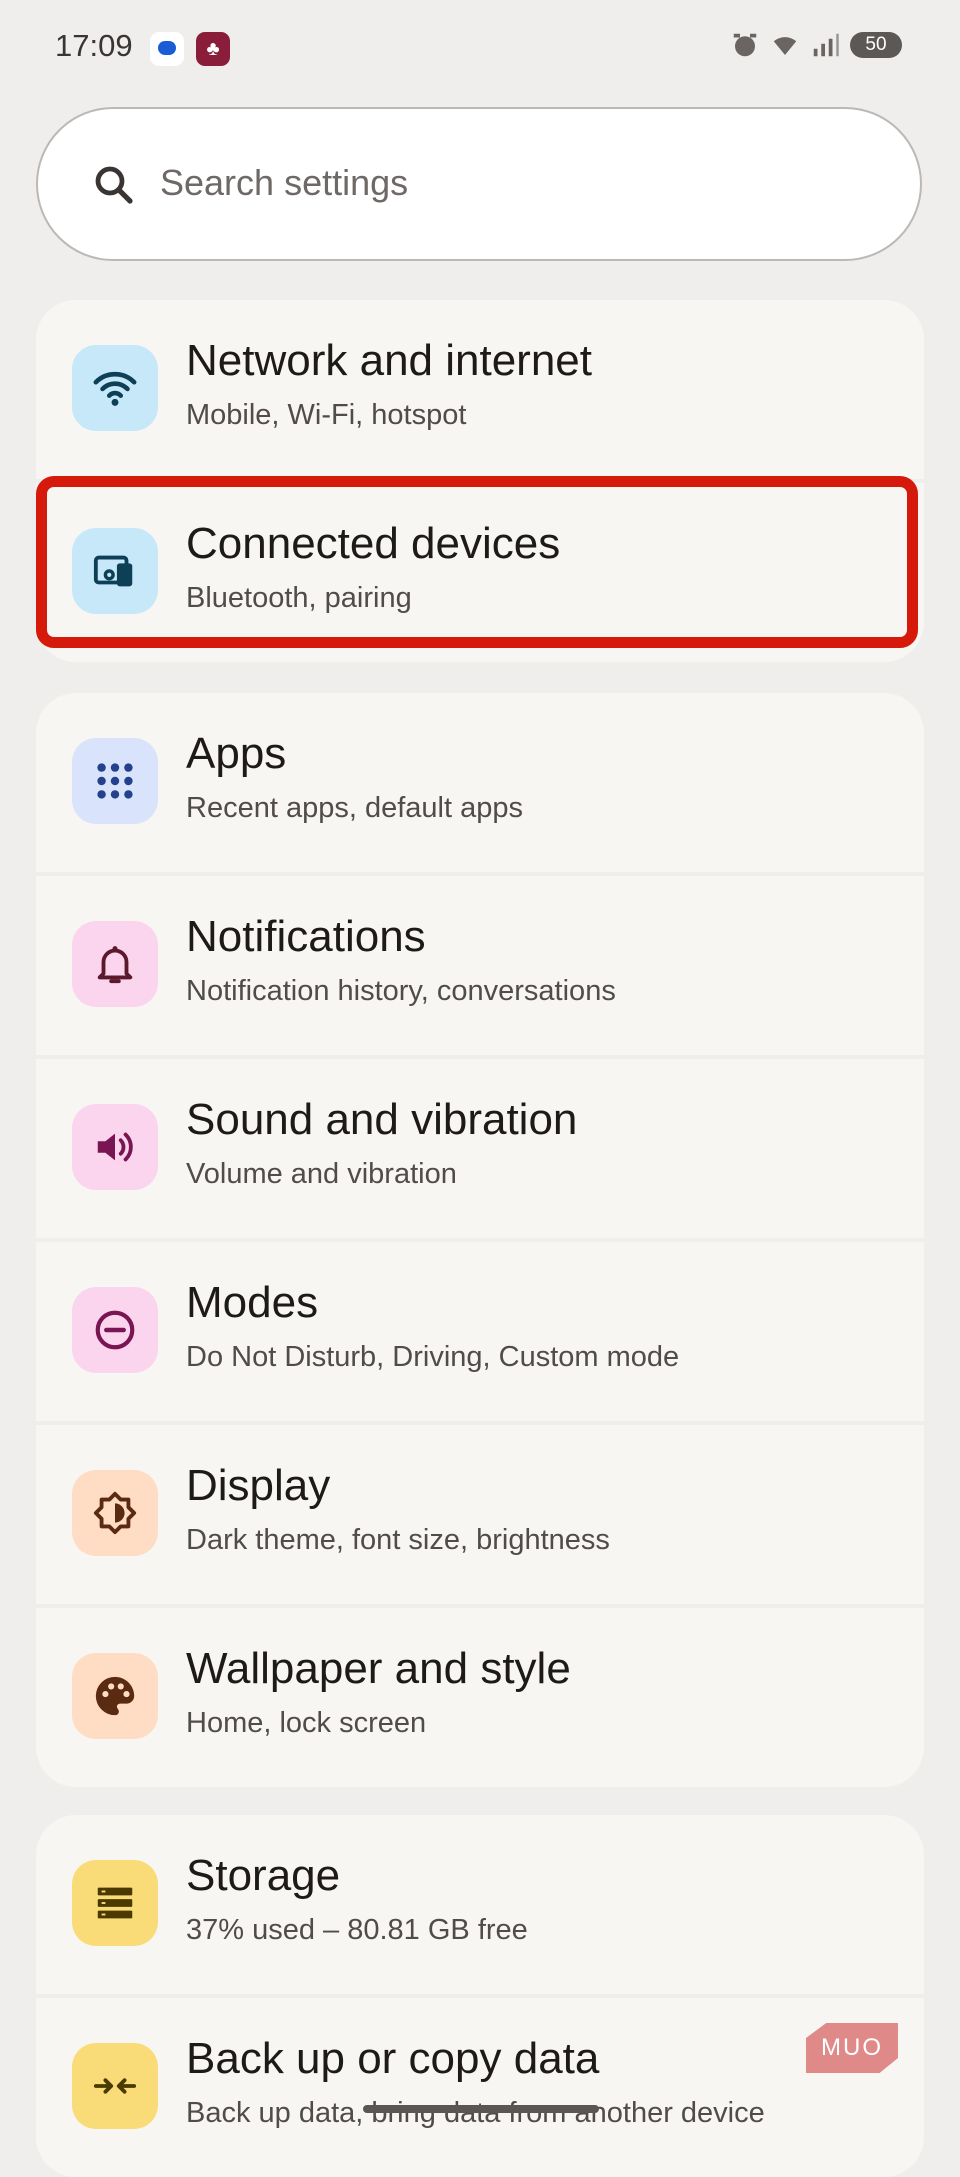 The height and width of the screenshot is (2177, 960). What do you see at coordinates (167, 49) in the screenshot?
I see `messages-icon` at bounding box center [167, 49].